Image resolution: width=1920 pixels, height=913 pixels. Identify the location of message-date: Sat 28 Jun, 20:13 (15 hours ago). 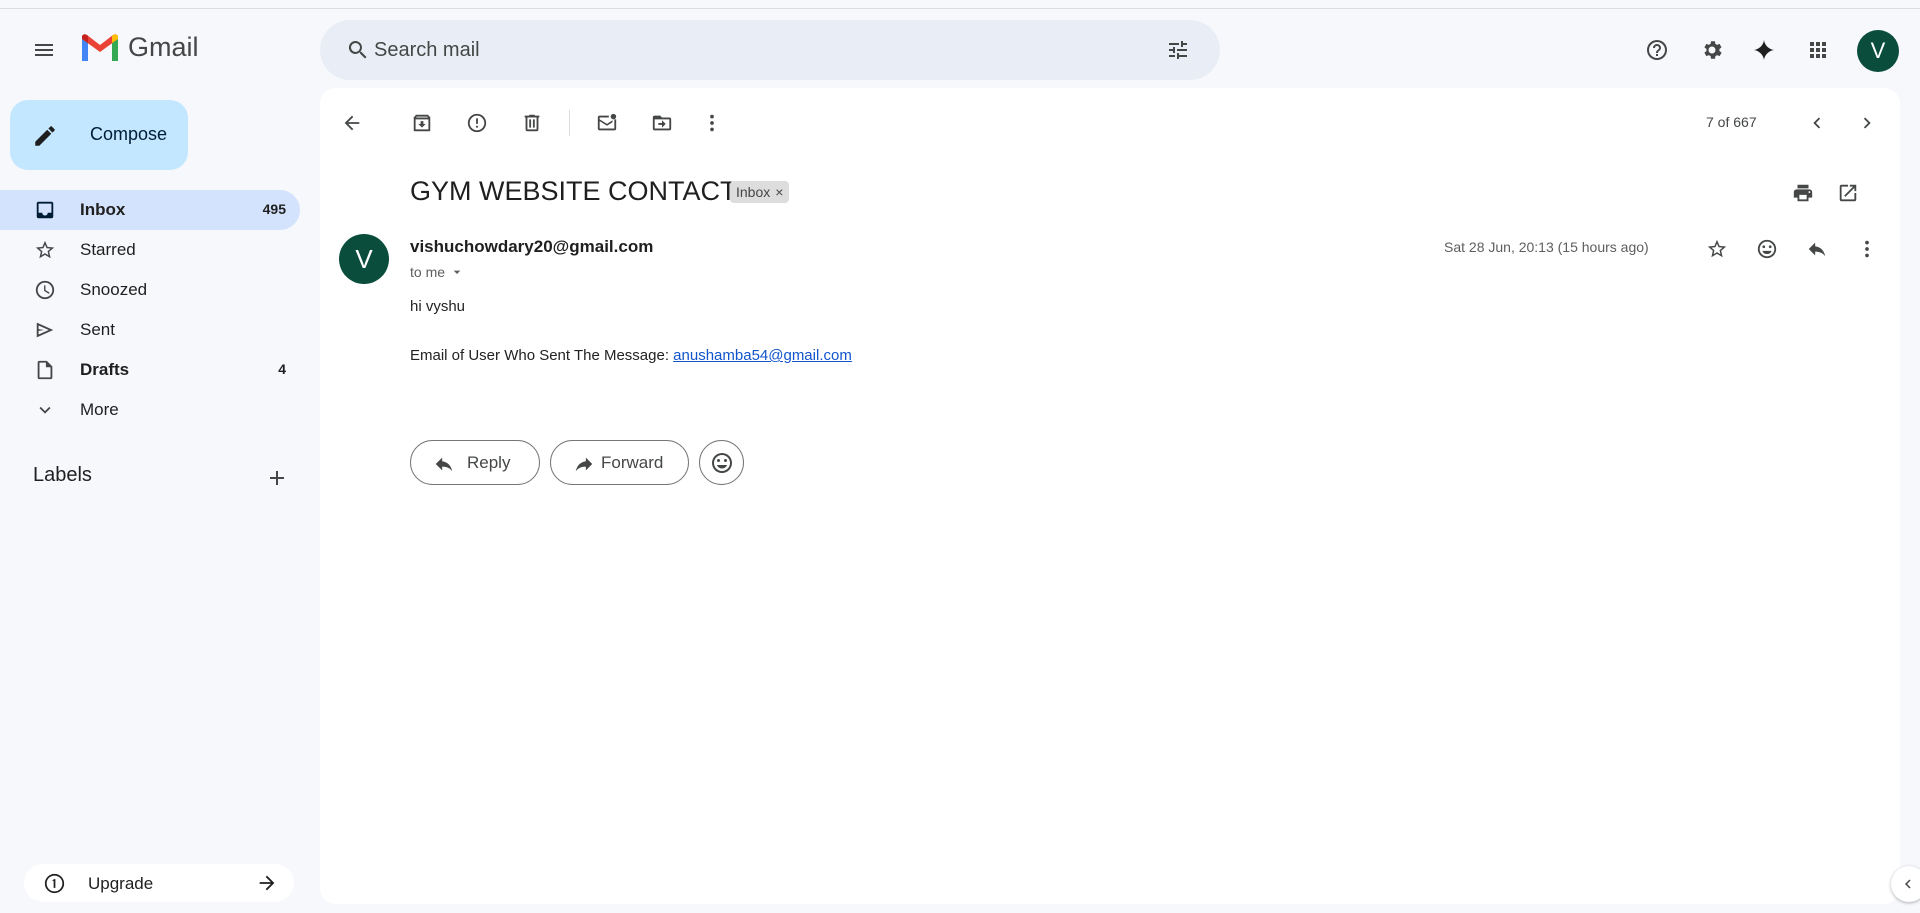
(1546, 247).